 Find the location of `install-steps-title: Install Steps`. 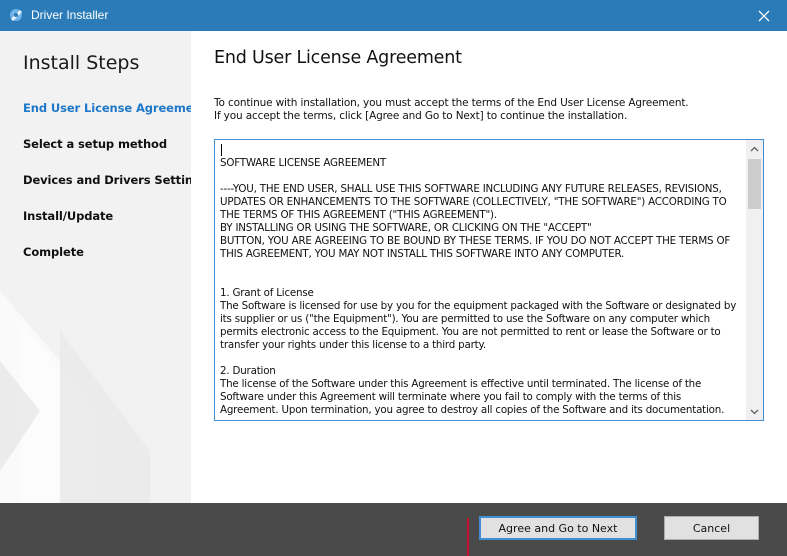

install-steps-title: Install Steps is located at coordinates (81, 63).